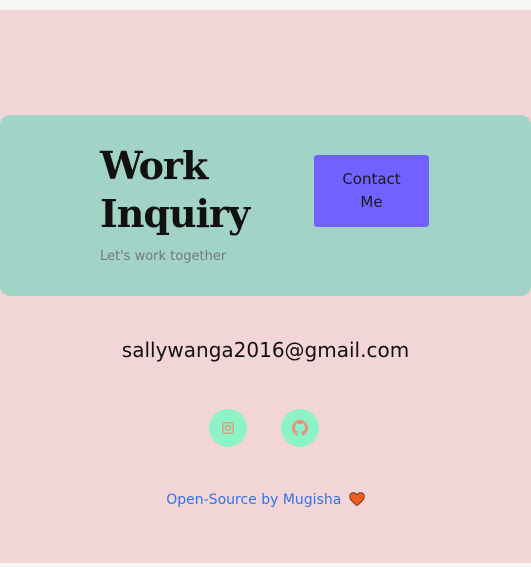  Describe the element at coordinates (154, 165) in the screenshot. I see `title-line-1: Work` at that location.